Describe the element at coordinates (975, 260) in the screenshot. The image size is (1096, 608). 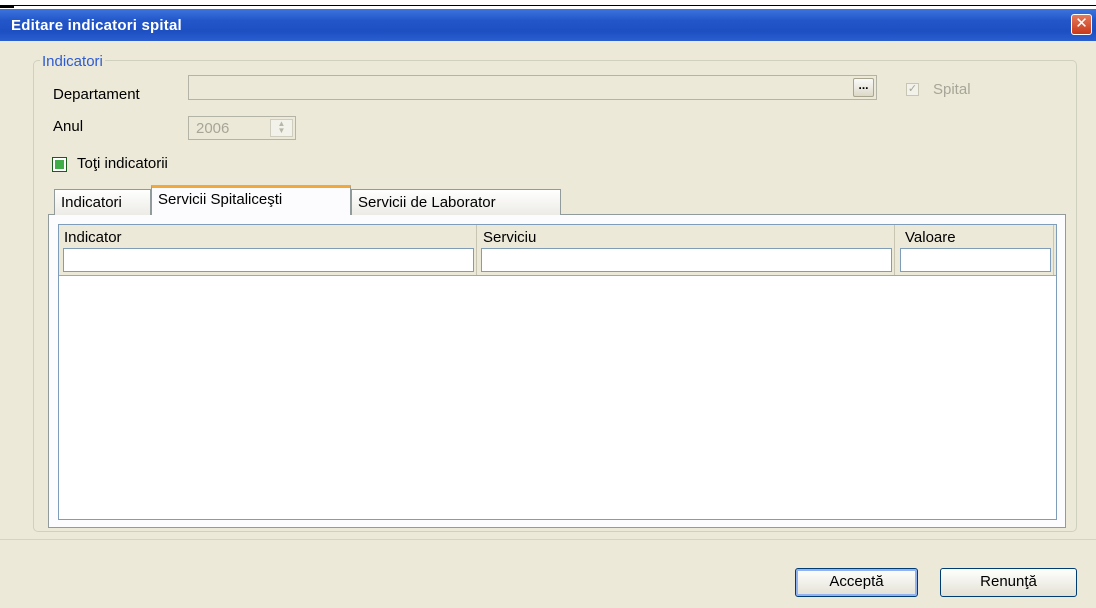
I see `valoare-filter-input` at that location.